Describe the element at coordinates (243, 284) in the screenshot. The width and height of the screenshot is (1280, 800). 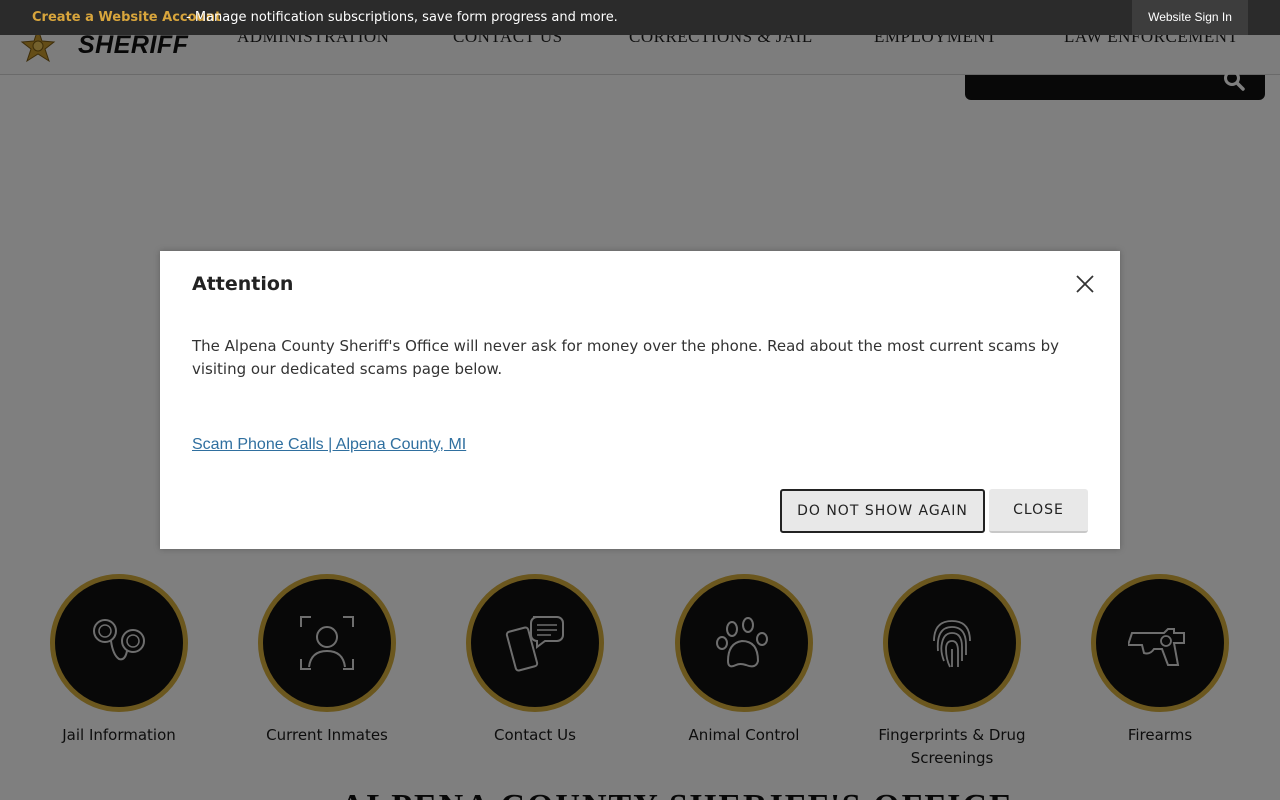
I see `modal-title: Attention` at that location.